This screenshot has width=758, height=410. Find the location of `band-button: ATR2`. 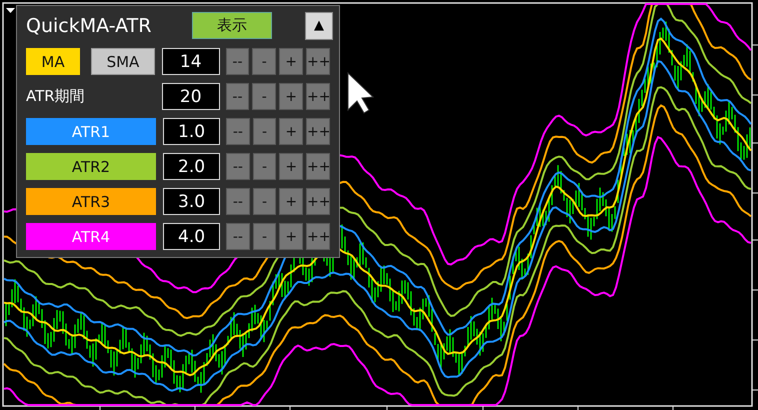

band-button: ATR2 is located at coordinates (91, 166).